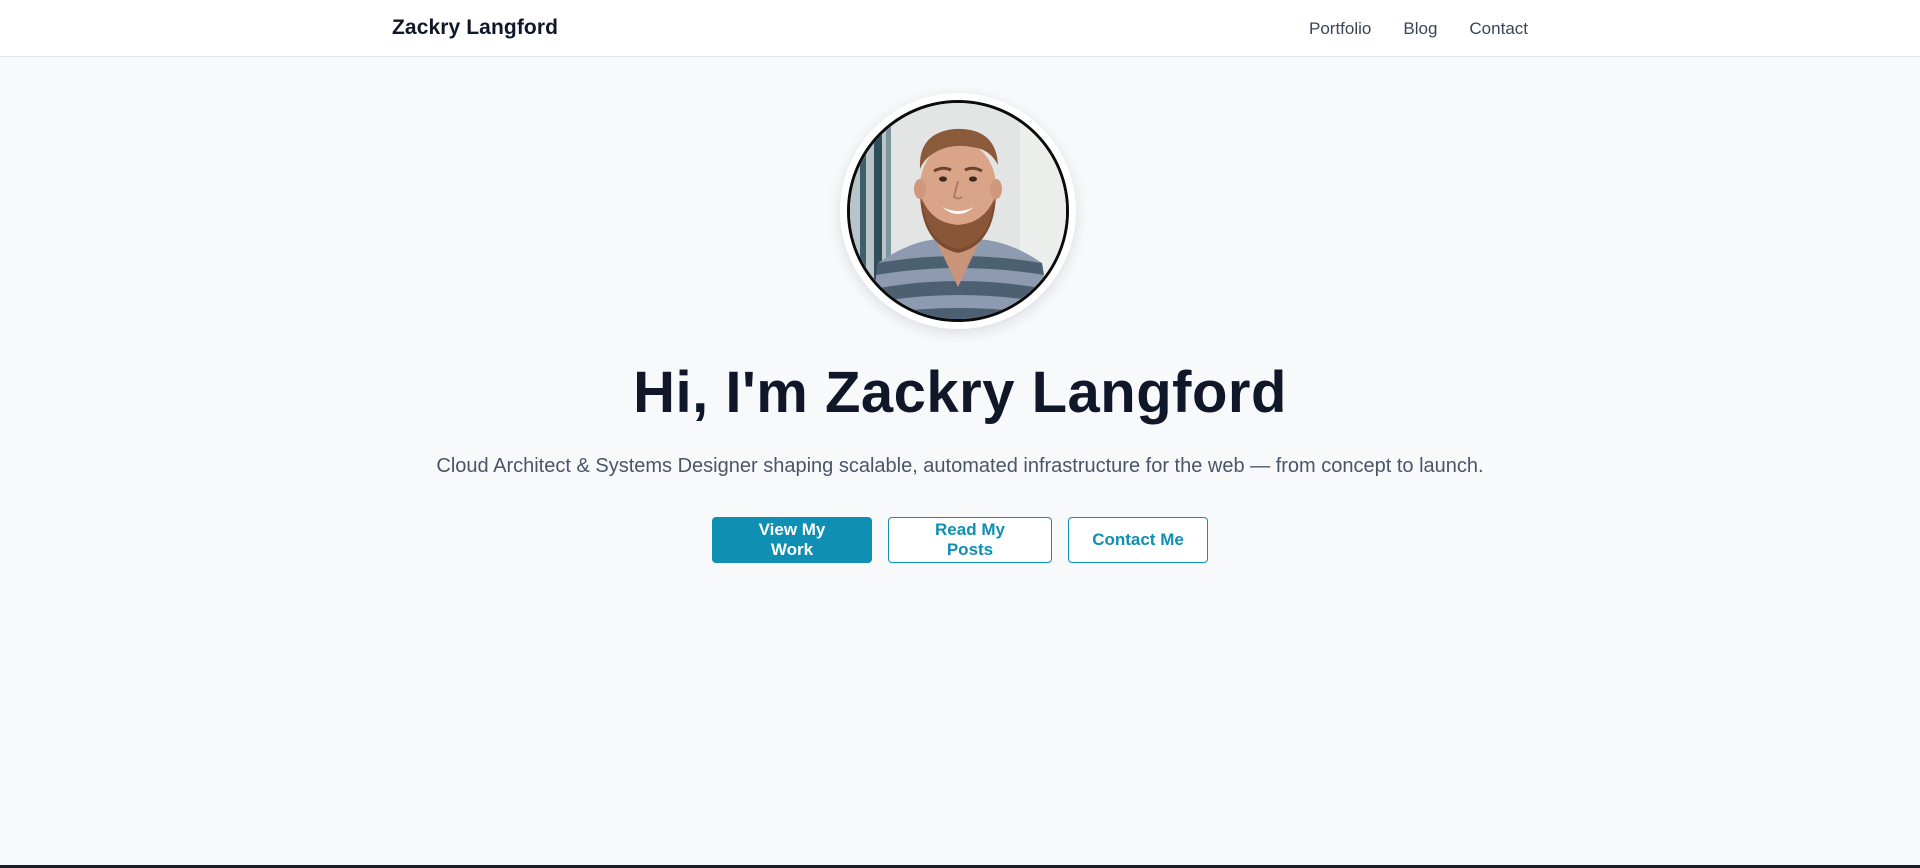 This screenshot has width=1920, height=868. I want to click on nav-link-blog: Blog, so click(1420, 29).